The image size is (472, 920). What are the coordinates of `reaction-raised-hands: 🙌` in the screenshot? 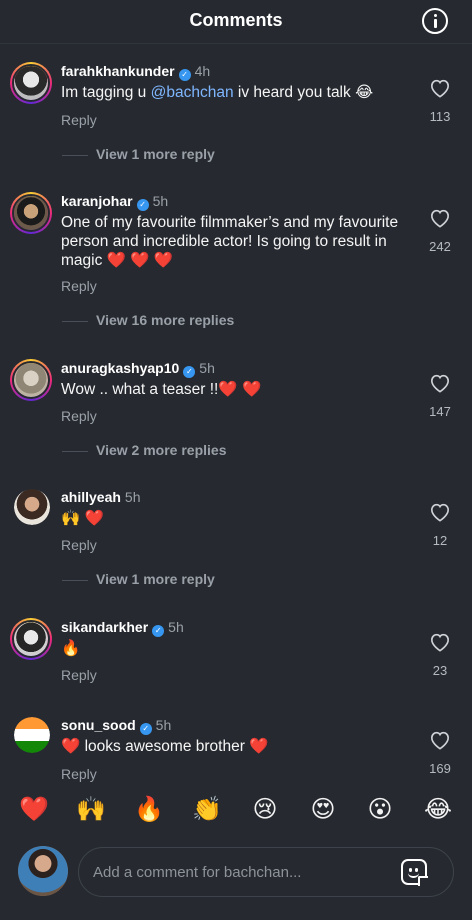 It's located at (91, 810).